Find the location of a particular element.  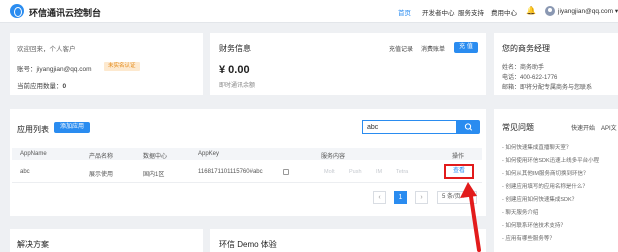

app-list-title: 应用列表 is located at coordinates (33, 129).